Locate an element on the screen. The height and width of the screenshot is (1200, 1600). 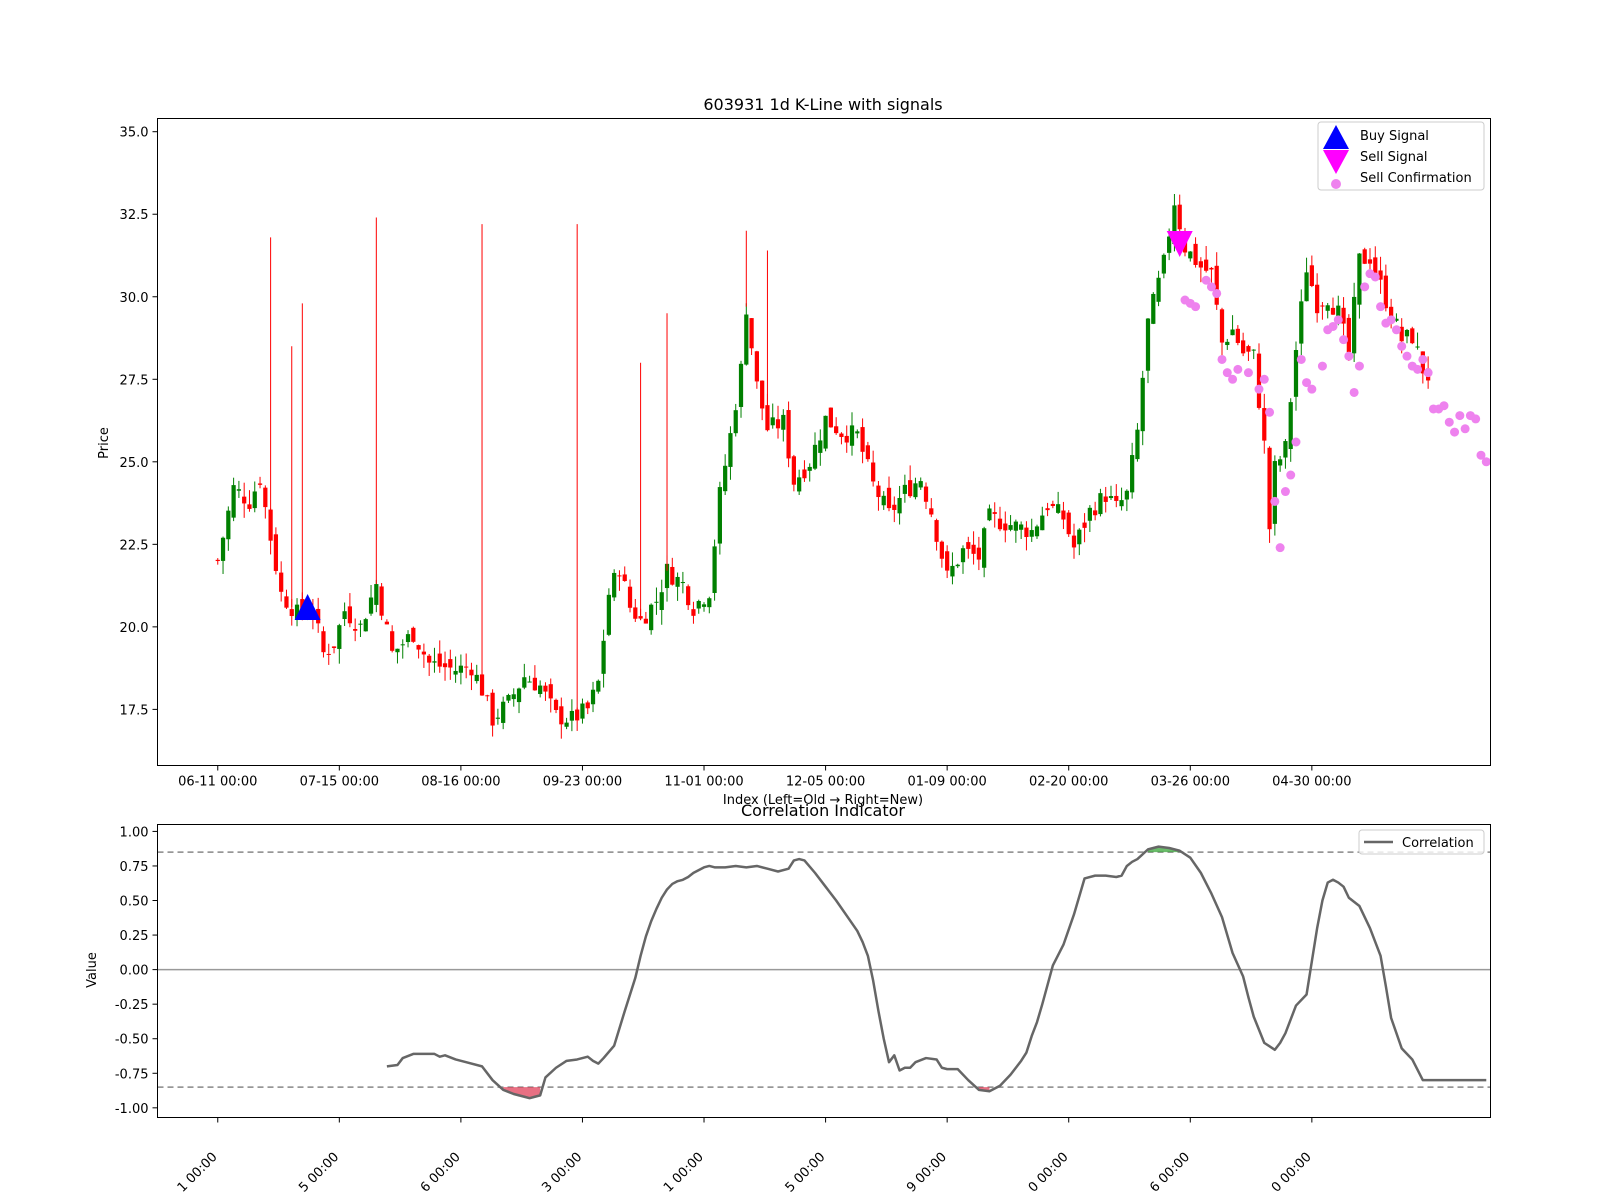
y-tick-label: 0.50 is located at coordinates (134, 902).